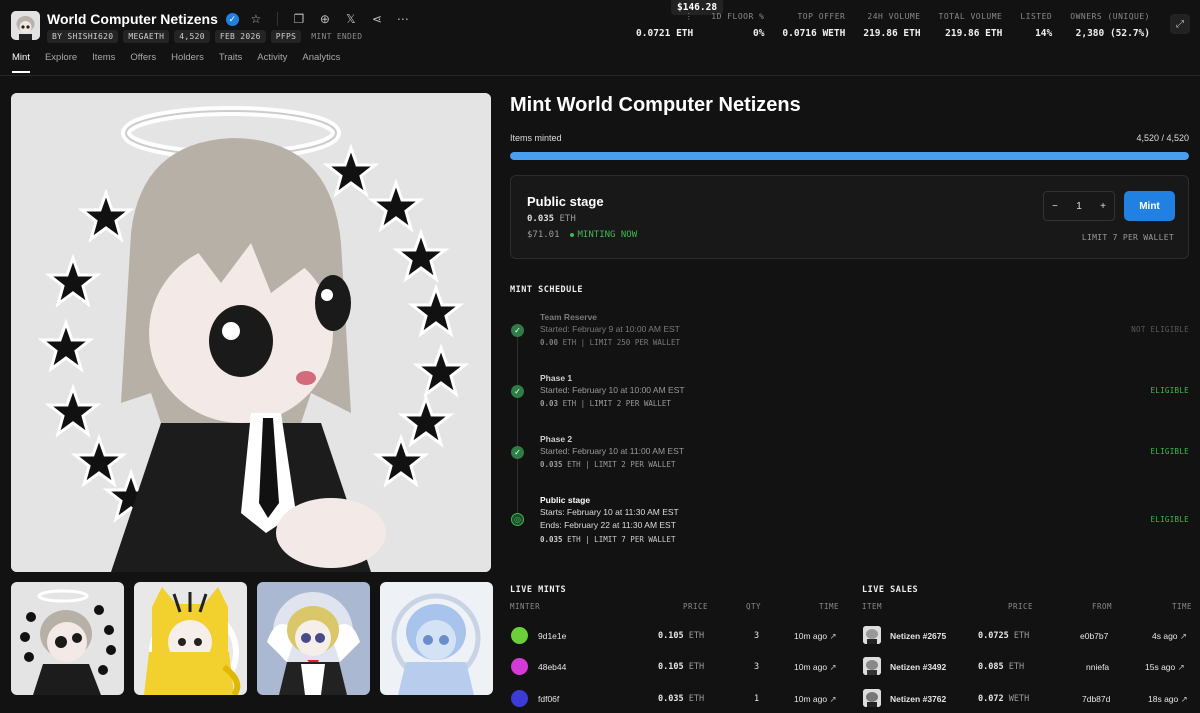 The width and height of the screenshot is (1200, 713). I want to click on mint-button: Mint, so click(1149, 206).